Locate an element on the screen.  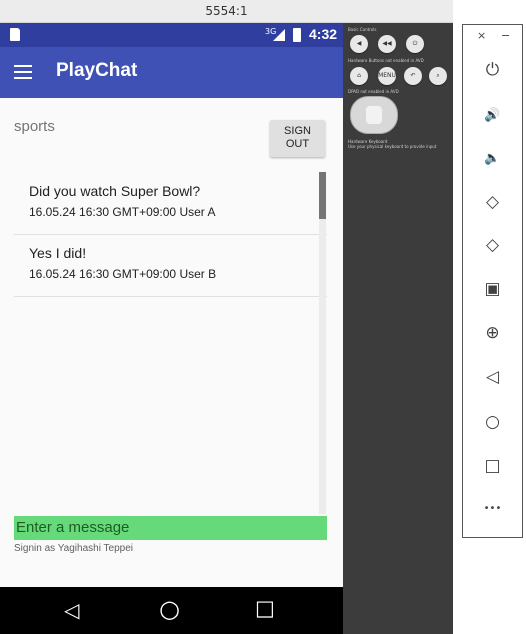
dpad-control is located at coordinates (374, 115).